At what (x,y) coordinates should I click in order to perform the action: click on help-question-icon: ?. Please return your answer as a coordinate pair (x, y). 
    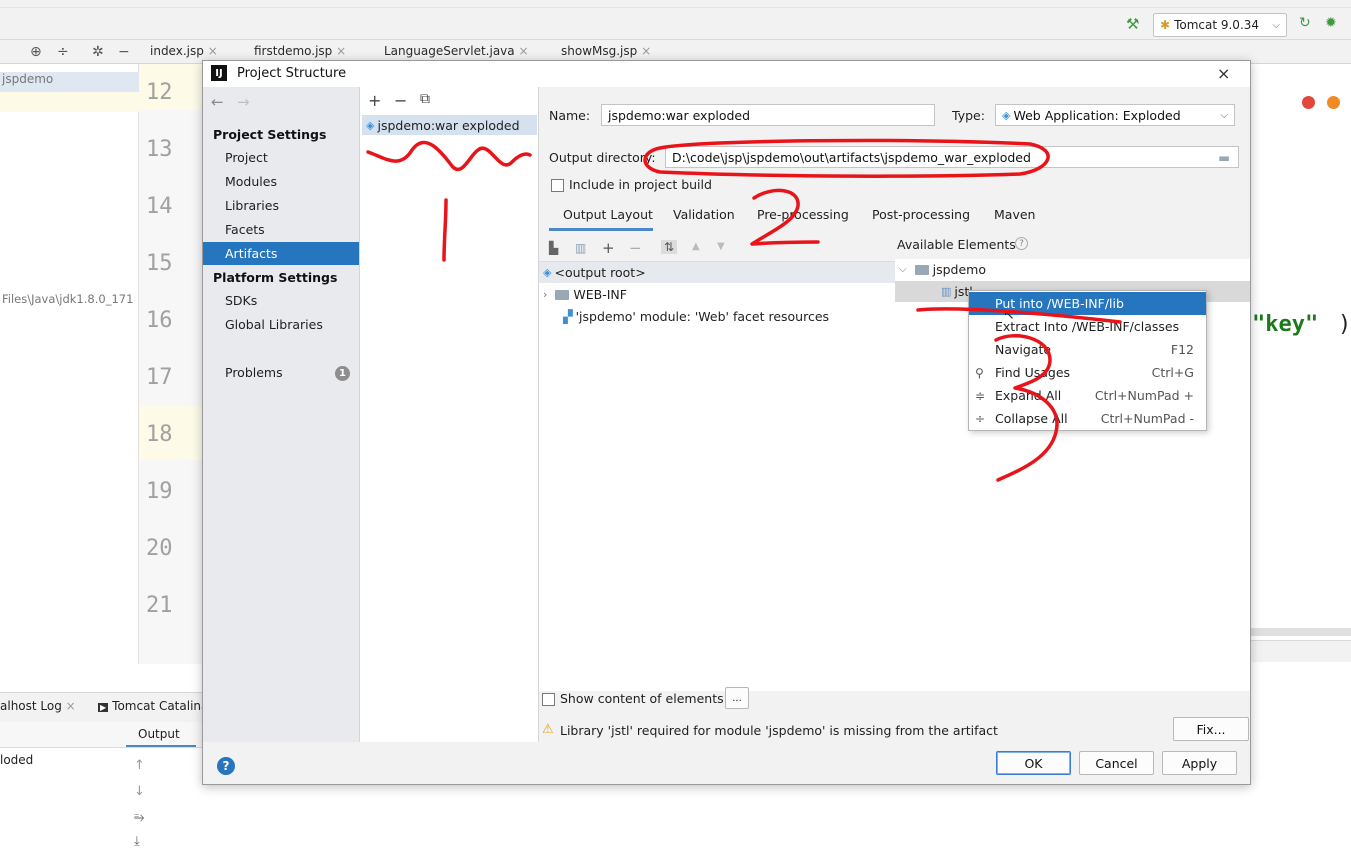
    Looking at the image, I should click on (1021, 243).